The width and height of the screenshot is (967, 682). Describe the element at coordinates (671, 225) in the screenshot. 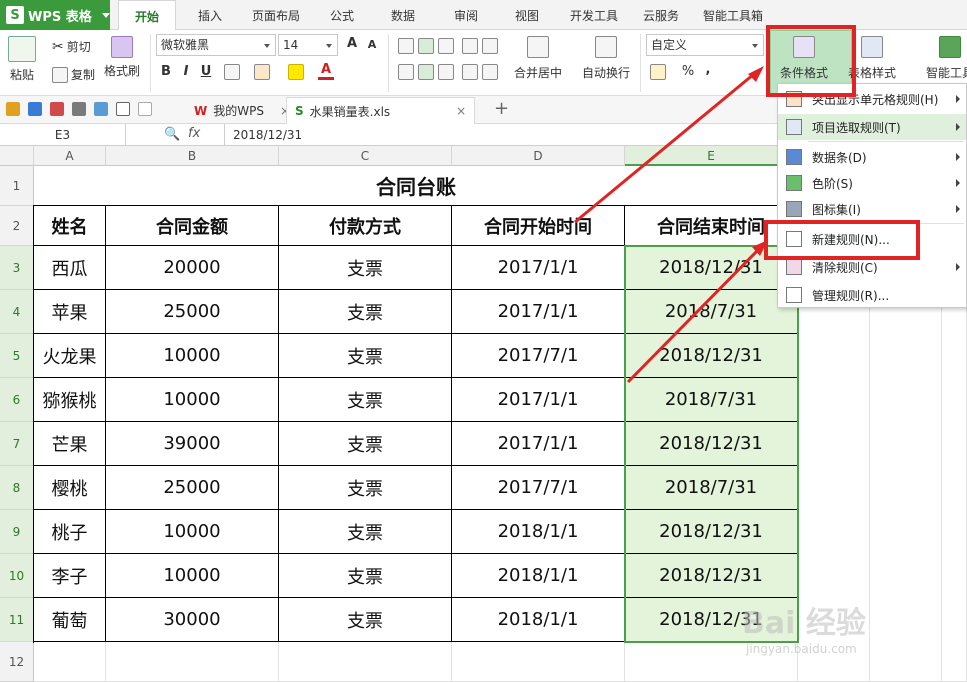

I see `annotation-arrows` at that location.